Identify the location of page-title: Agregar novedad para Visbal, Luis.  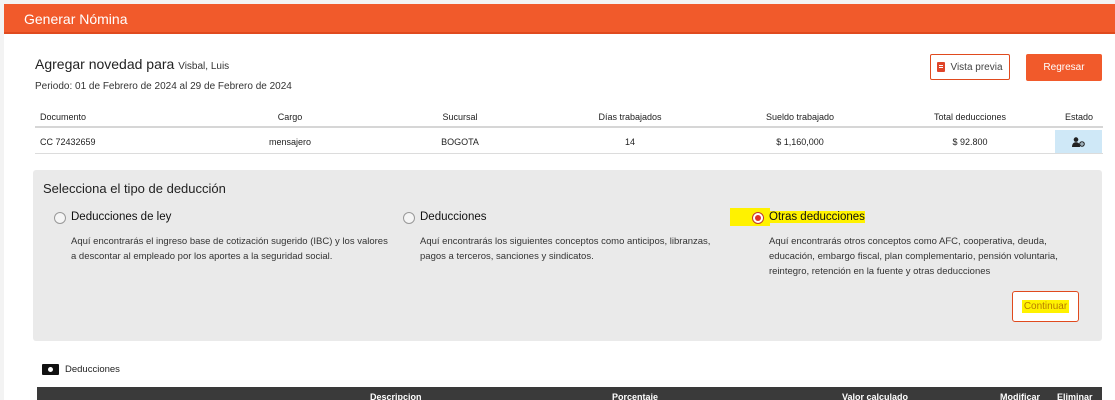
(132, 64).